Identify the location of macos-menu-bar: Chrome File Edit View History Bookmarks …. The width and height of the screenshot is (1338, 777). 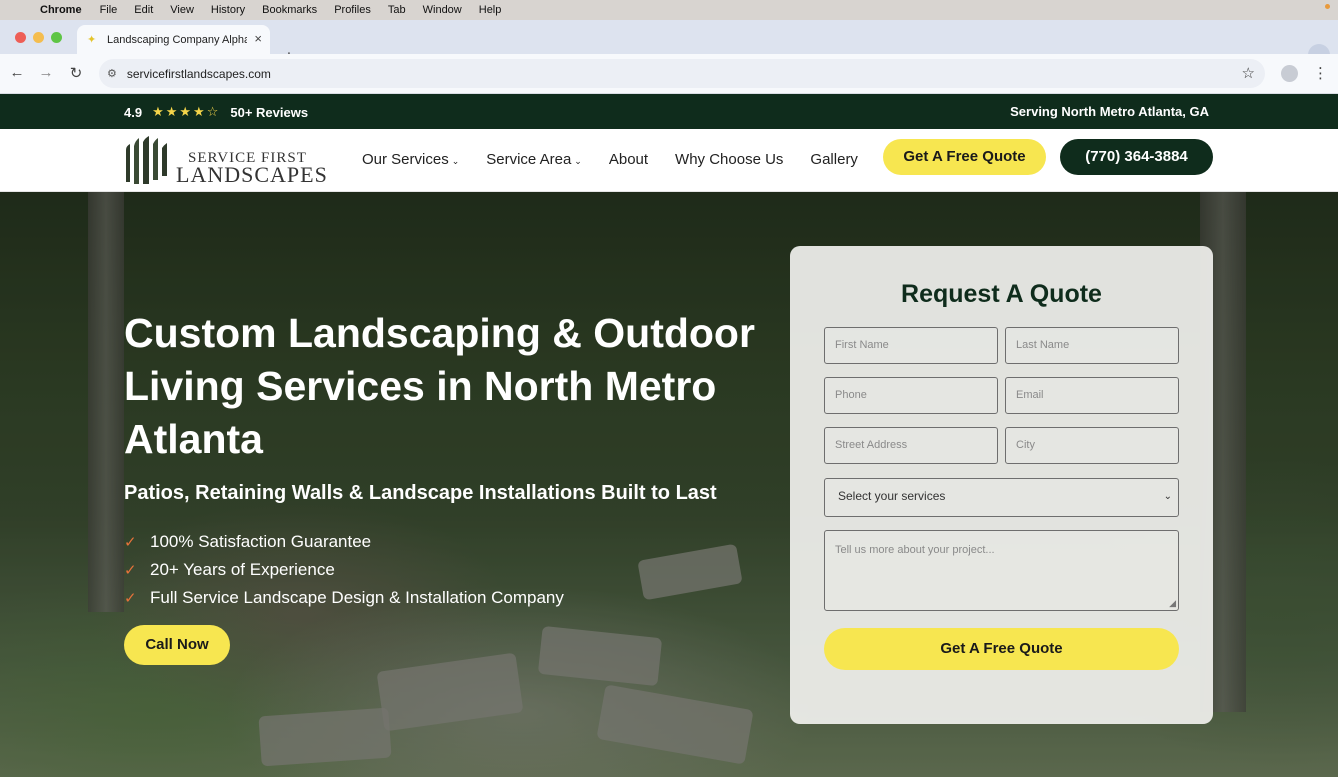
(669, 10).